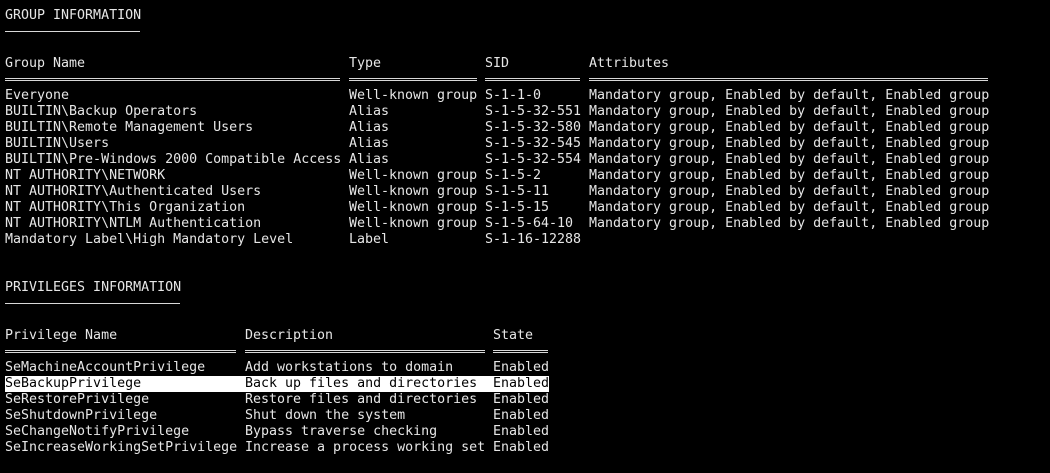 This screenshot has height=473, width=1050. Describe the element at coordinates (129, 127) in the screenshot. I see `group-row-name: BUILTIN\Remote Management Users` at that location.